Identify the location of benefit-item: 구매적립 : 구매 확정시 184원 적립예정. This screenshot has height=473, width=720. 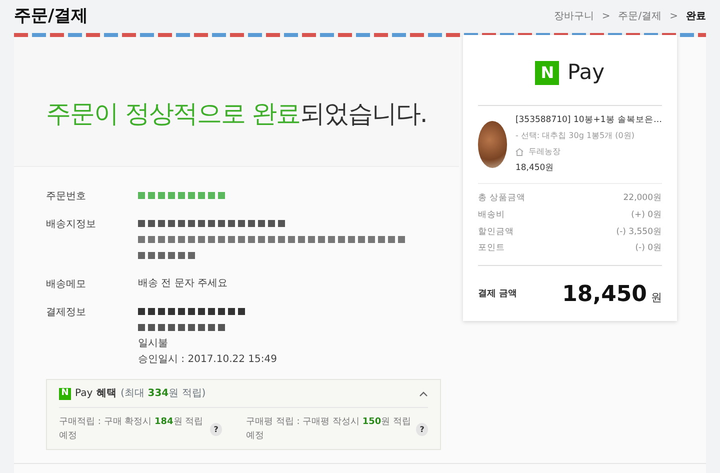
(131, 429).